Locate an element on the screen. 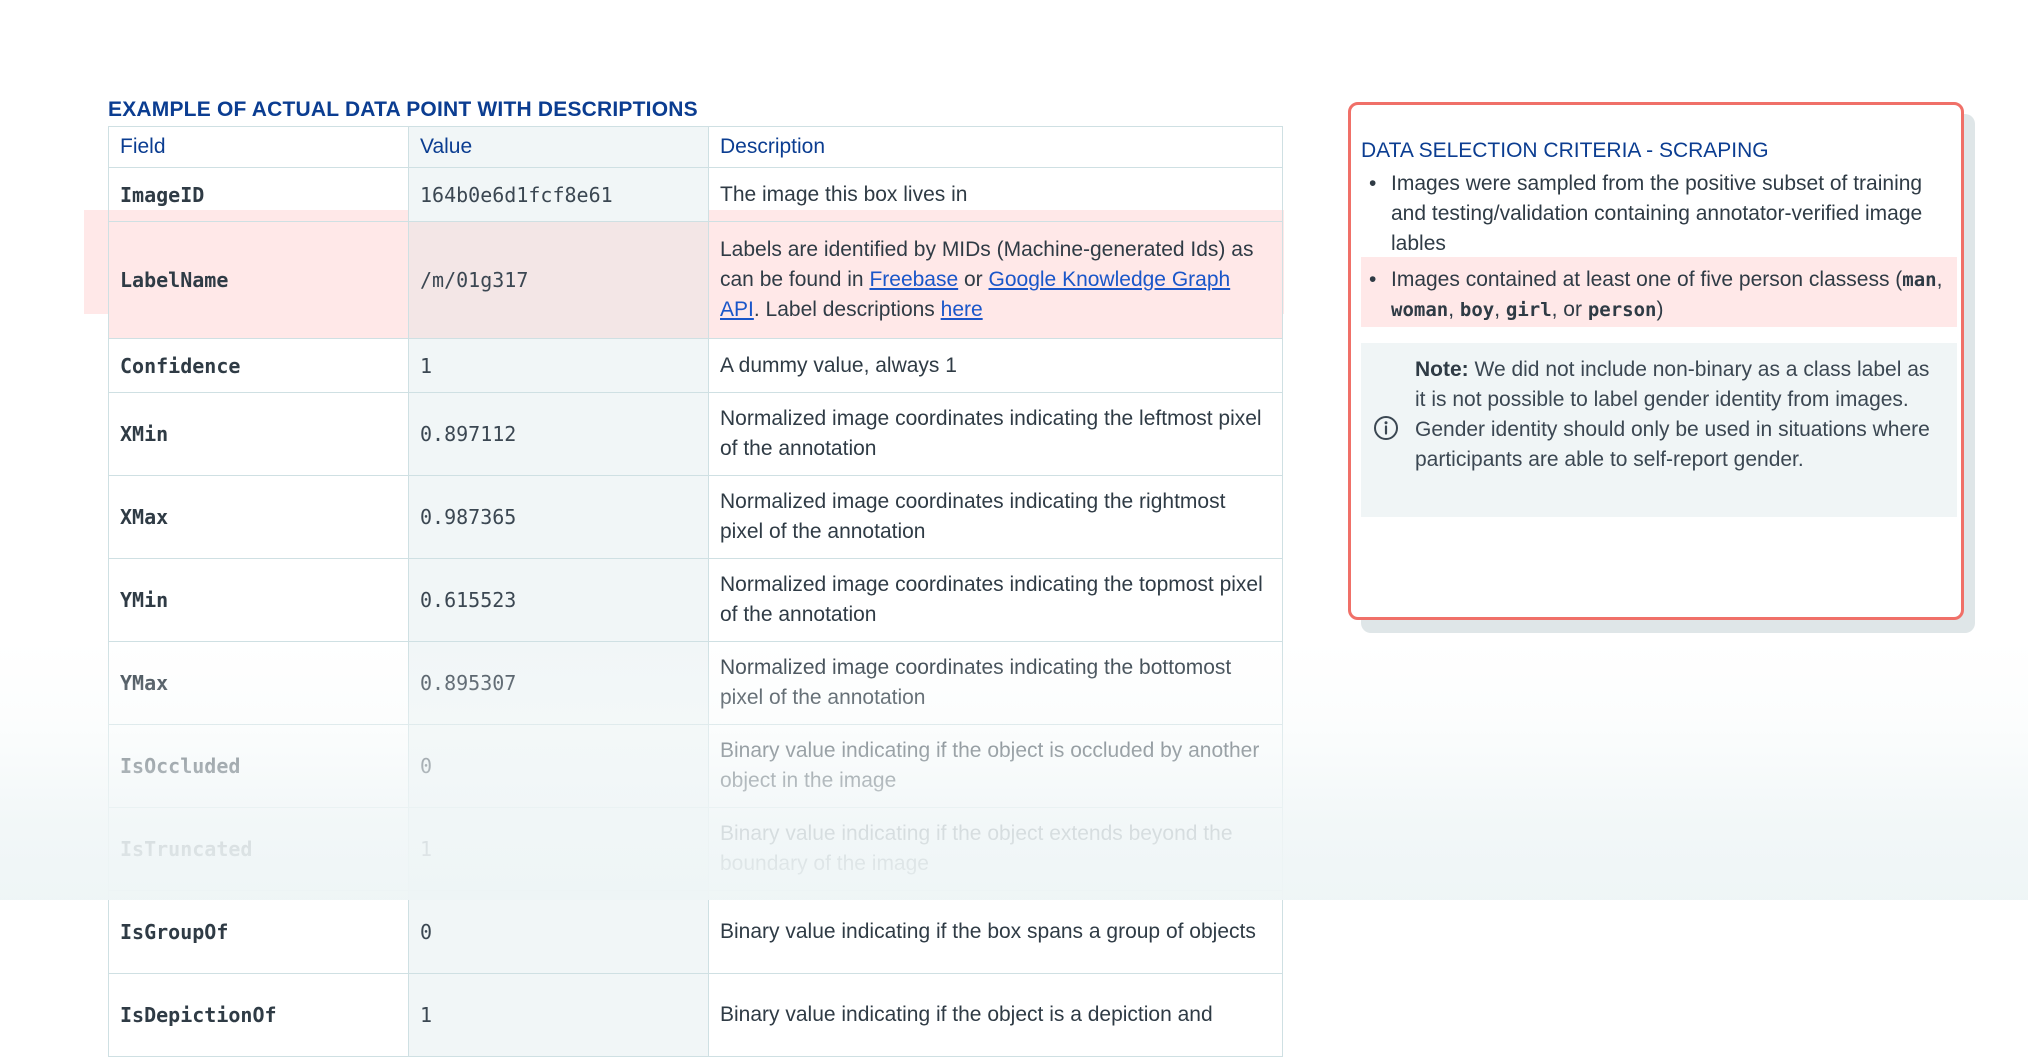  field-cell: IsGroupOf is located at coordinates (258, 932).